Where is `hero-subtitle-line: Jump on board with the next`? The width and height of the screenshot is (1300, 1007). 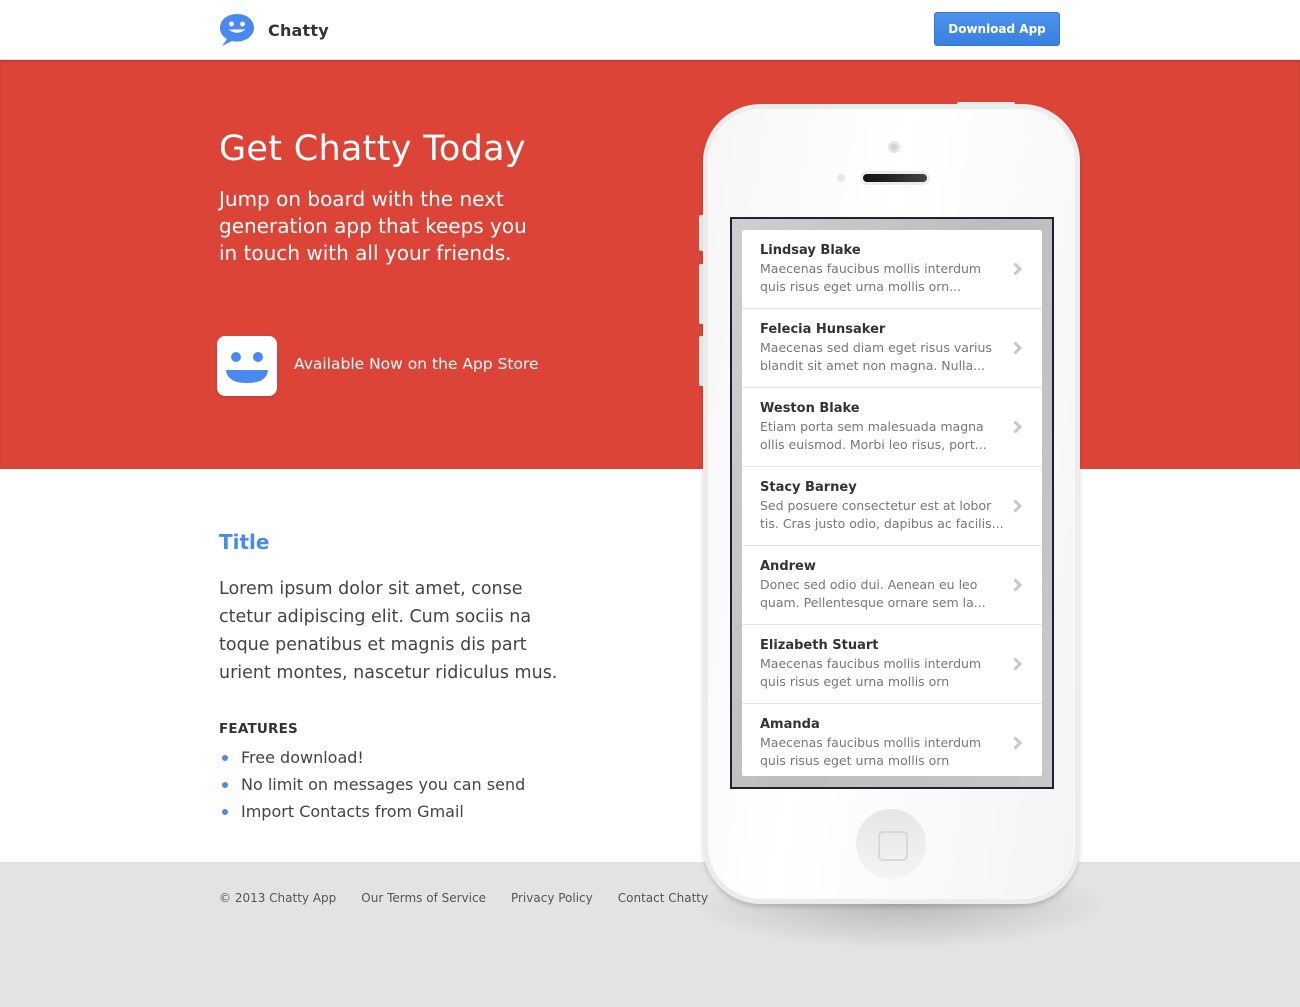 hero-subtitle-line: Jump on board with the next is located at coordinates (361, 199).